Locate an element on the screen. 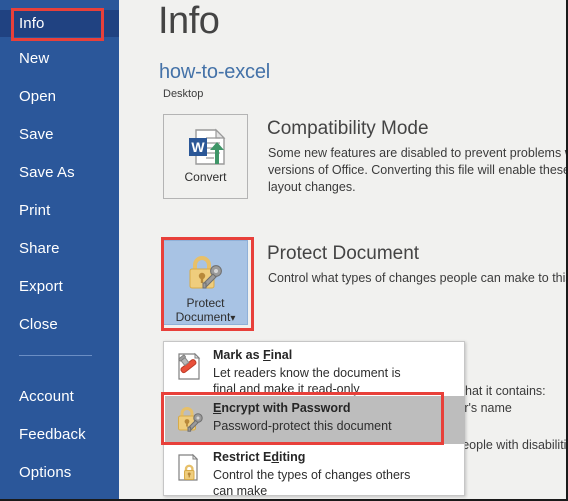  menu-desc-line-2: can make is located at coordinates (240, 491).